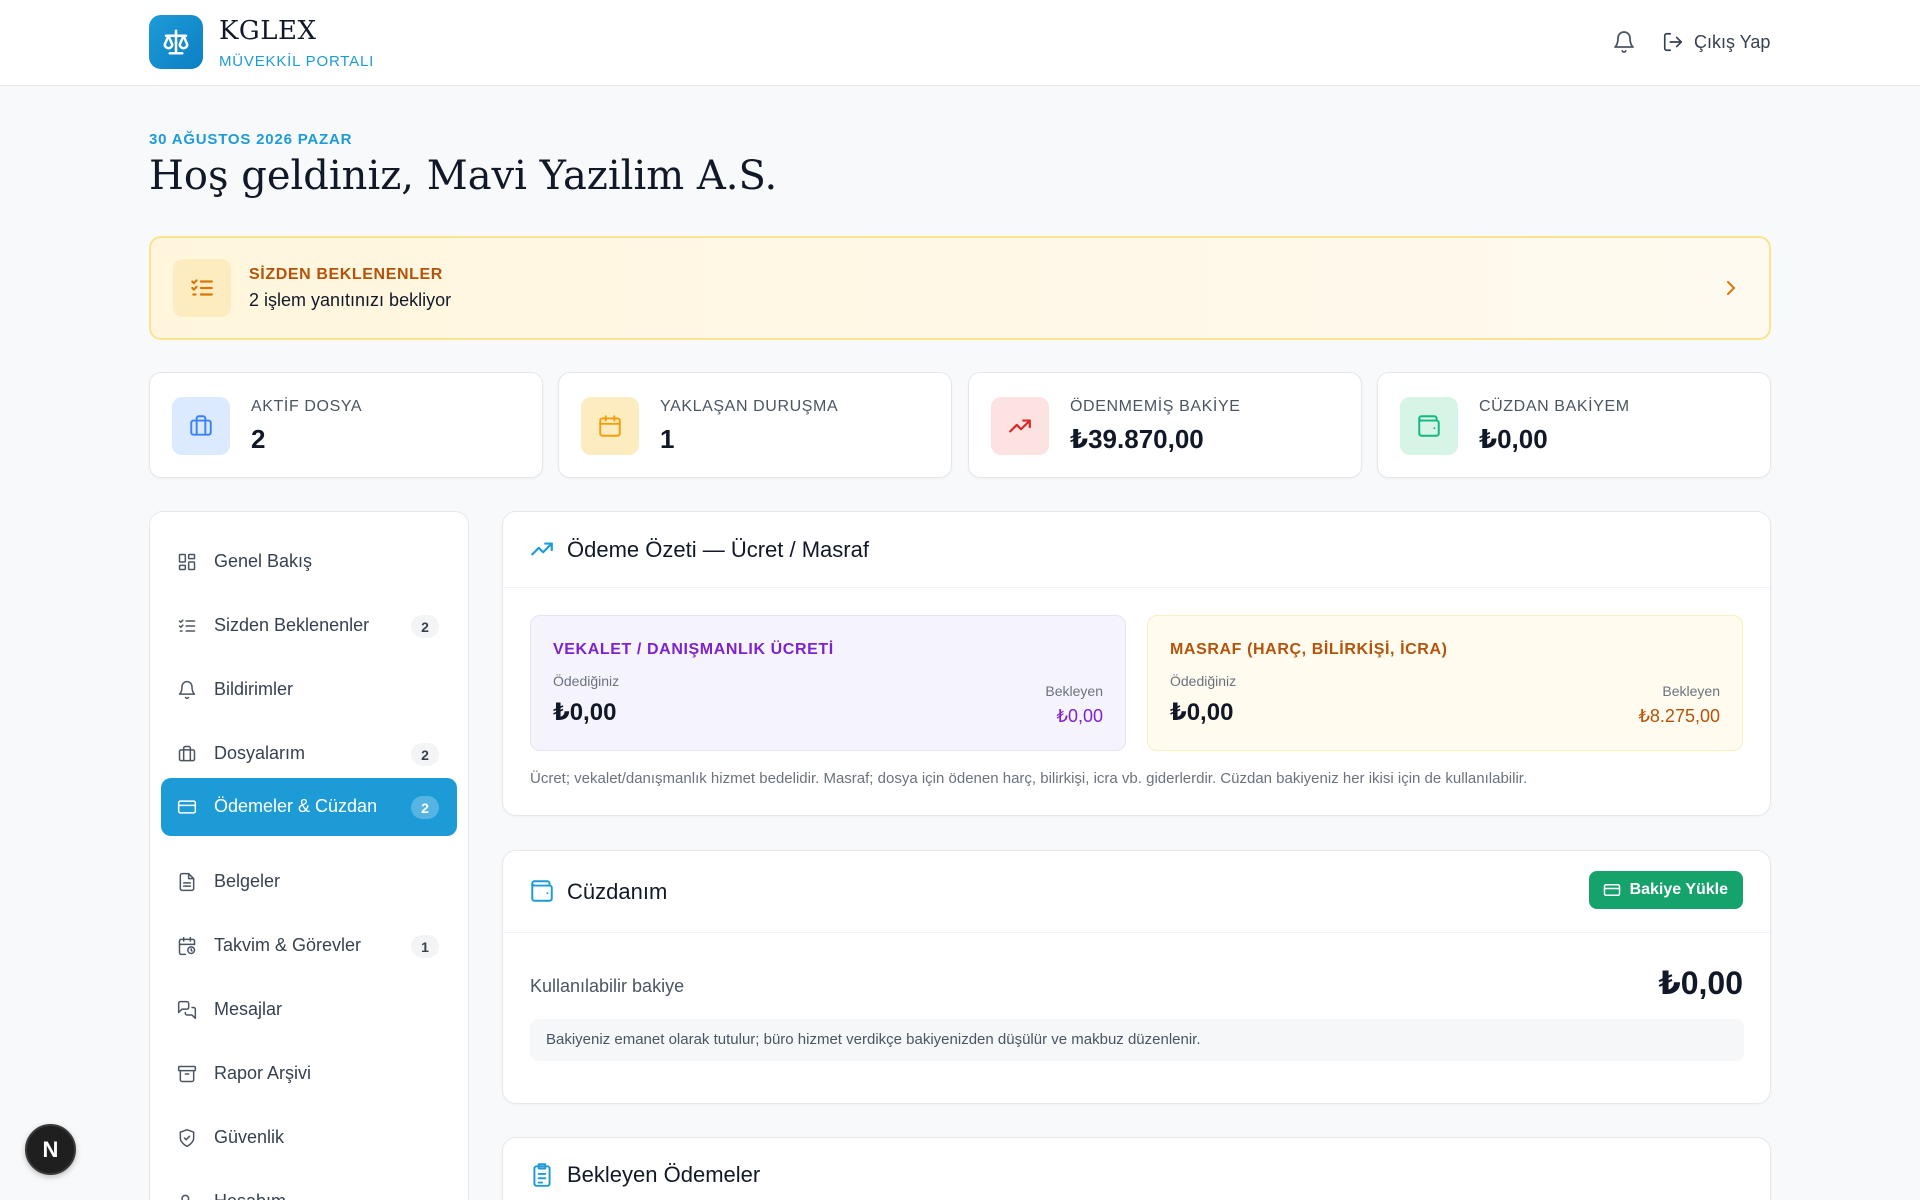  Describe the element at coordinates (187, 1196) in the screenshot. I see `user-settings-icon` at that location.